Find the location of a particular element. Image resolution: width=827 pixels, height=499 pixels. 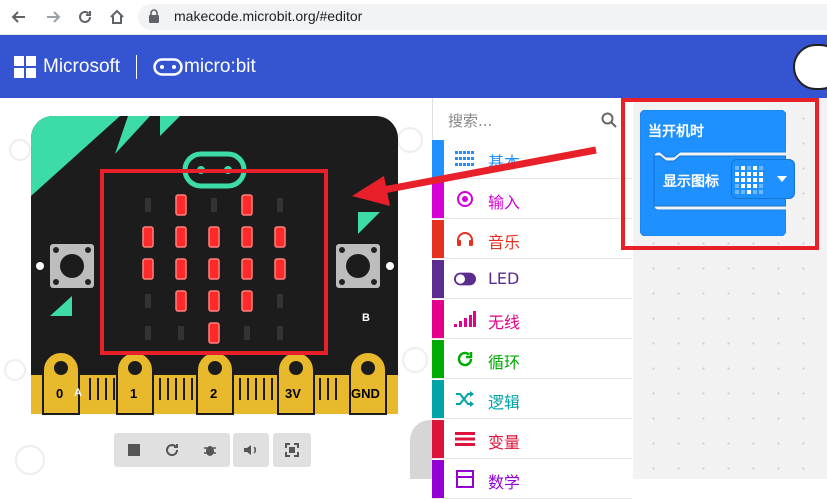

category-label: 基本 is located at coordinates (504, 162).